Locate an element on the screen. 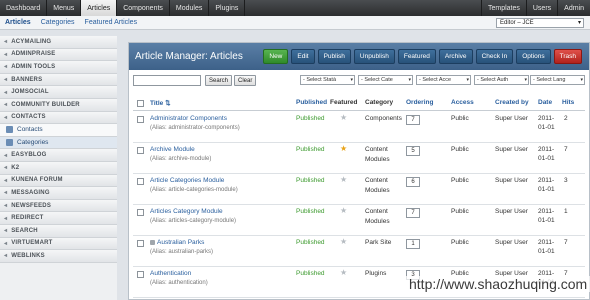 The height and width of the screenshot is (300, 590). sidebar-group: ◂ ADMINPRAISE is located at coordinates (58, 55).